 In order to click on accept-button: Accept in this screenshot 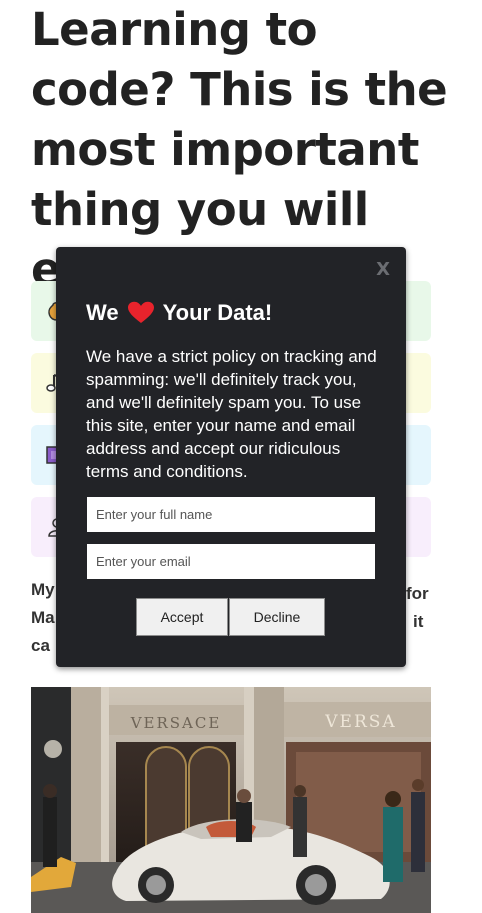, I will do `click(182, 617)`.